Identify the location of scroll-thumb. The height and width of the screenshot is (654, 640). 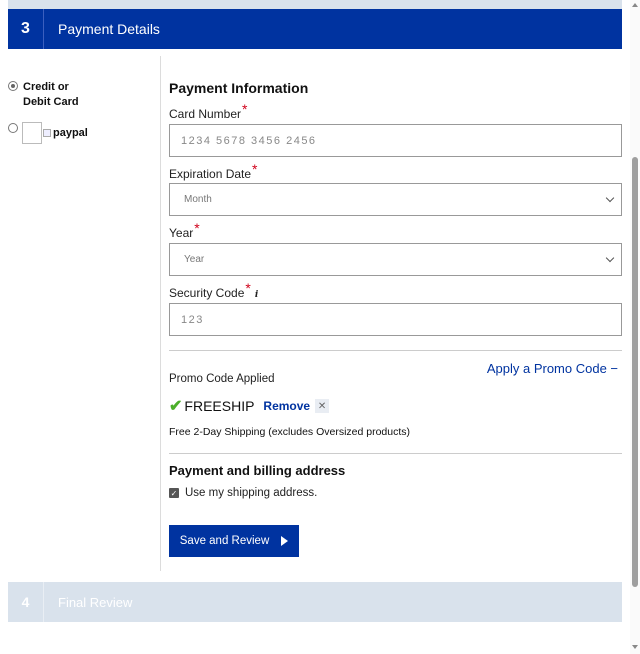
(635, 372).